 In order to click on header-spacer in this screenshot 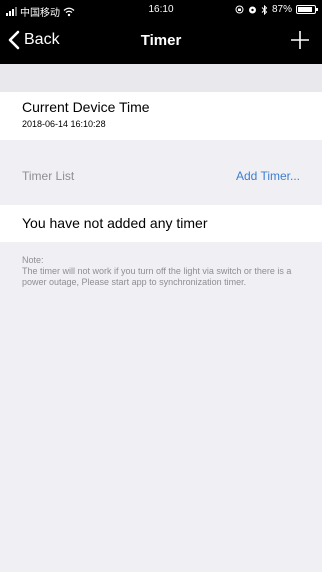, I will do `click(161, 78)`.